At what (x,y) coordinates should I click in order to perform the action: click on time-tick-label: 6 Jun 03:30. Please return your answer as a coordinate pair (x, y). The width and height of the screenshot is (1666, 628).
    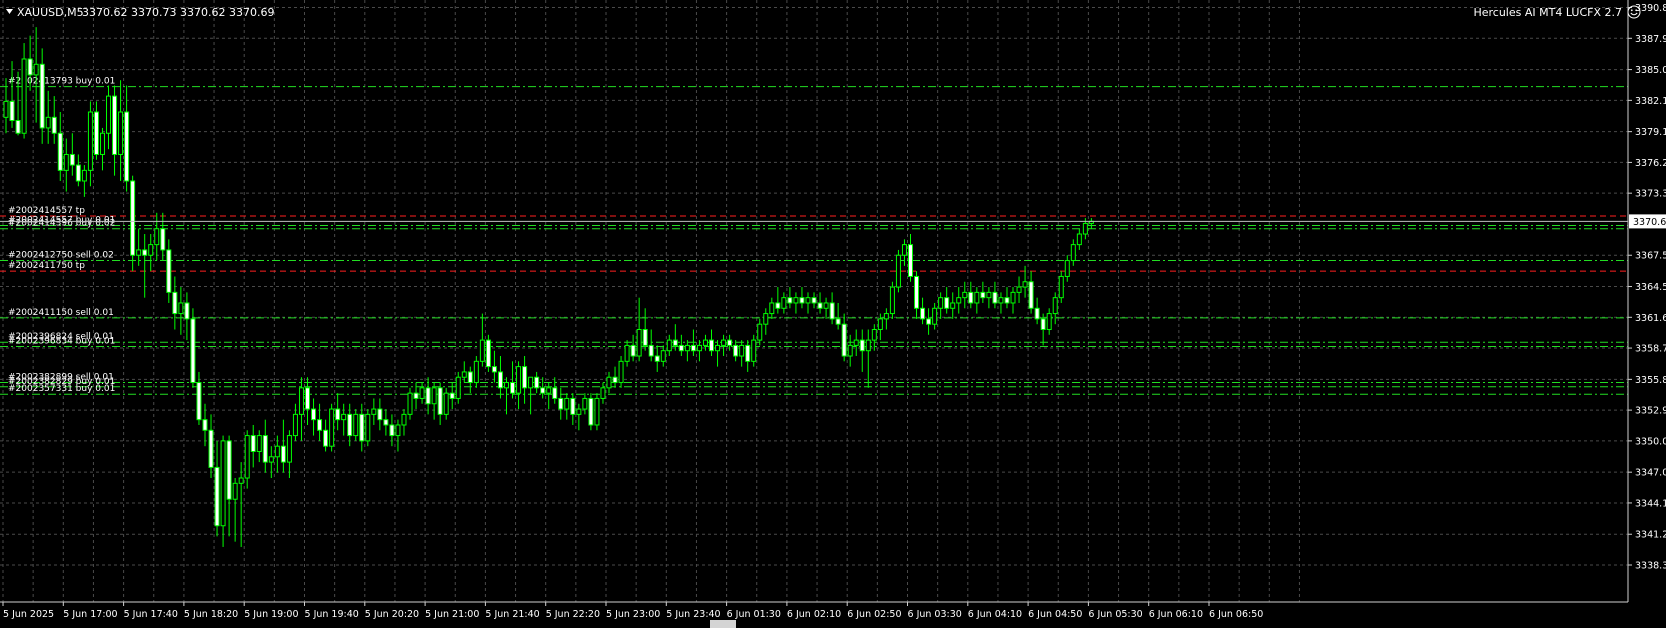
    Looking at the image, I should click on (935, 614).